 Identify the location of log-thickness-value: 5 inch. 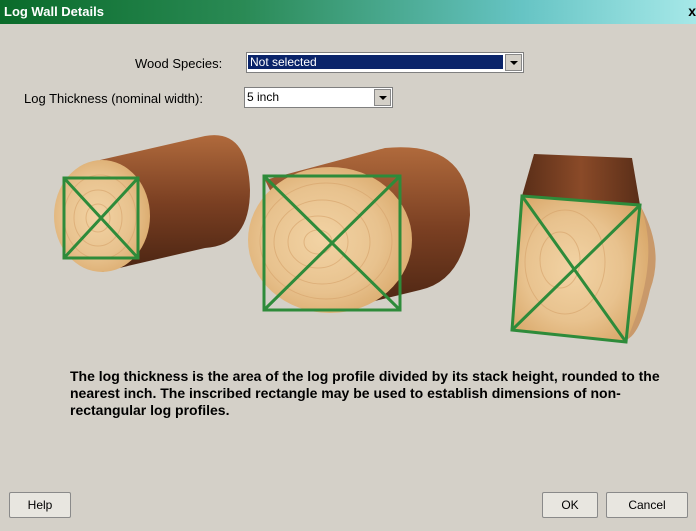
(263, 97).